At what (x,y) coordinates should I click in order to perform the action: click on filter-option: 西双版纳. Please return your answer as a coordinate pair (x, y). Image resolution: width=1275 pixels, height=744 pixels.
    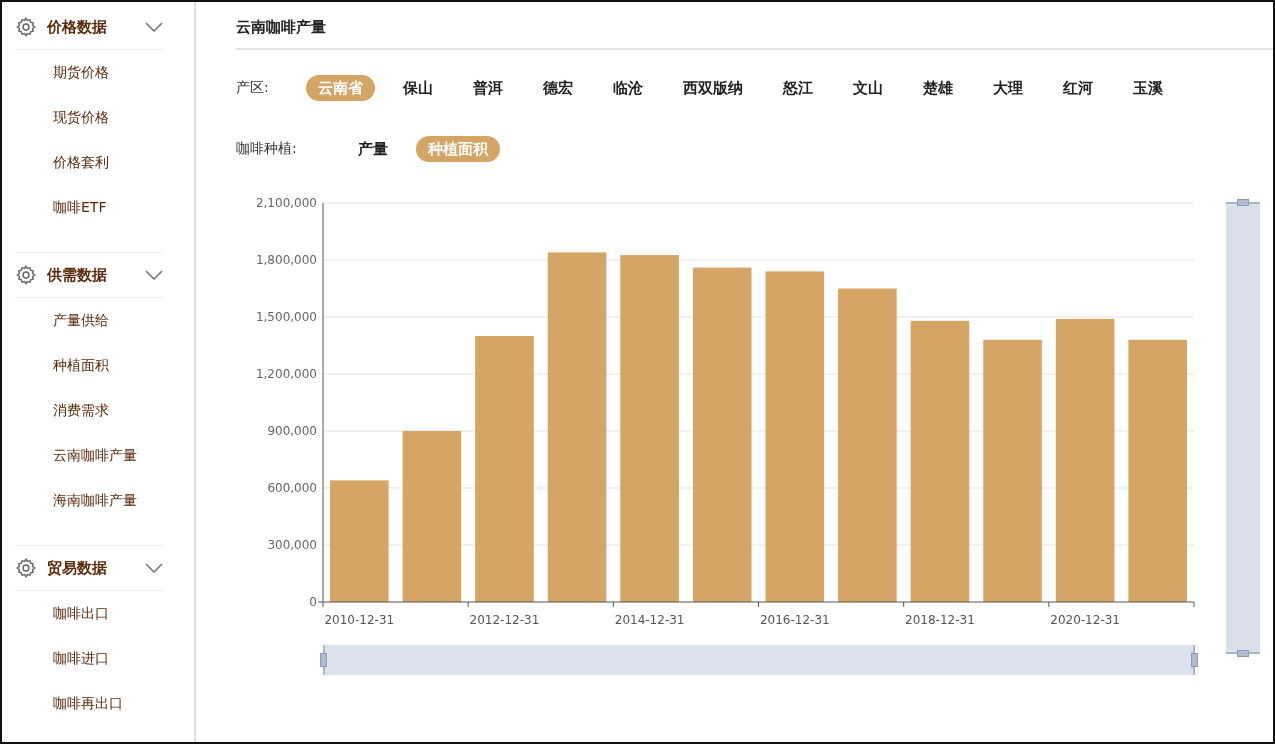
    Looking at the image, I should click on (713, 88).